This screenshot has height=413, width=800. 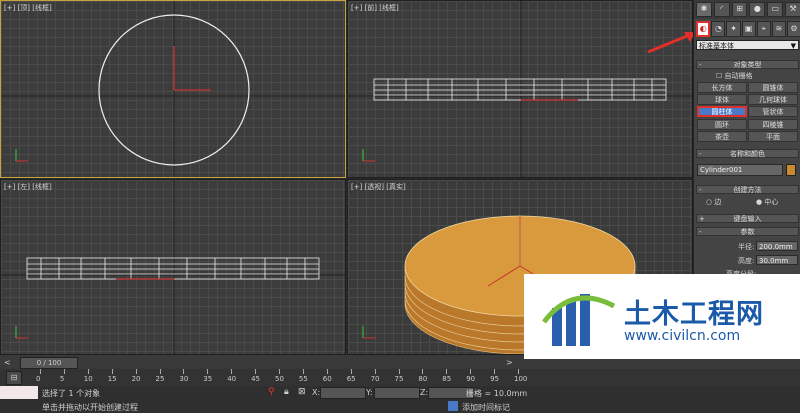 I want to click on creation-method-rollout: - 创建方法, so click(x=747, y=189).